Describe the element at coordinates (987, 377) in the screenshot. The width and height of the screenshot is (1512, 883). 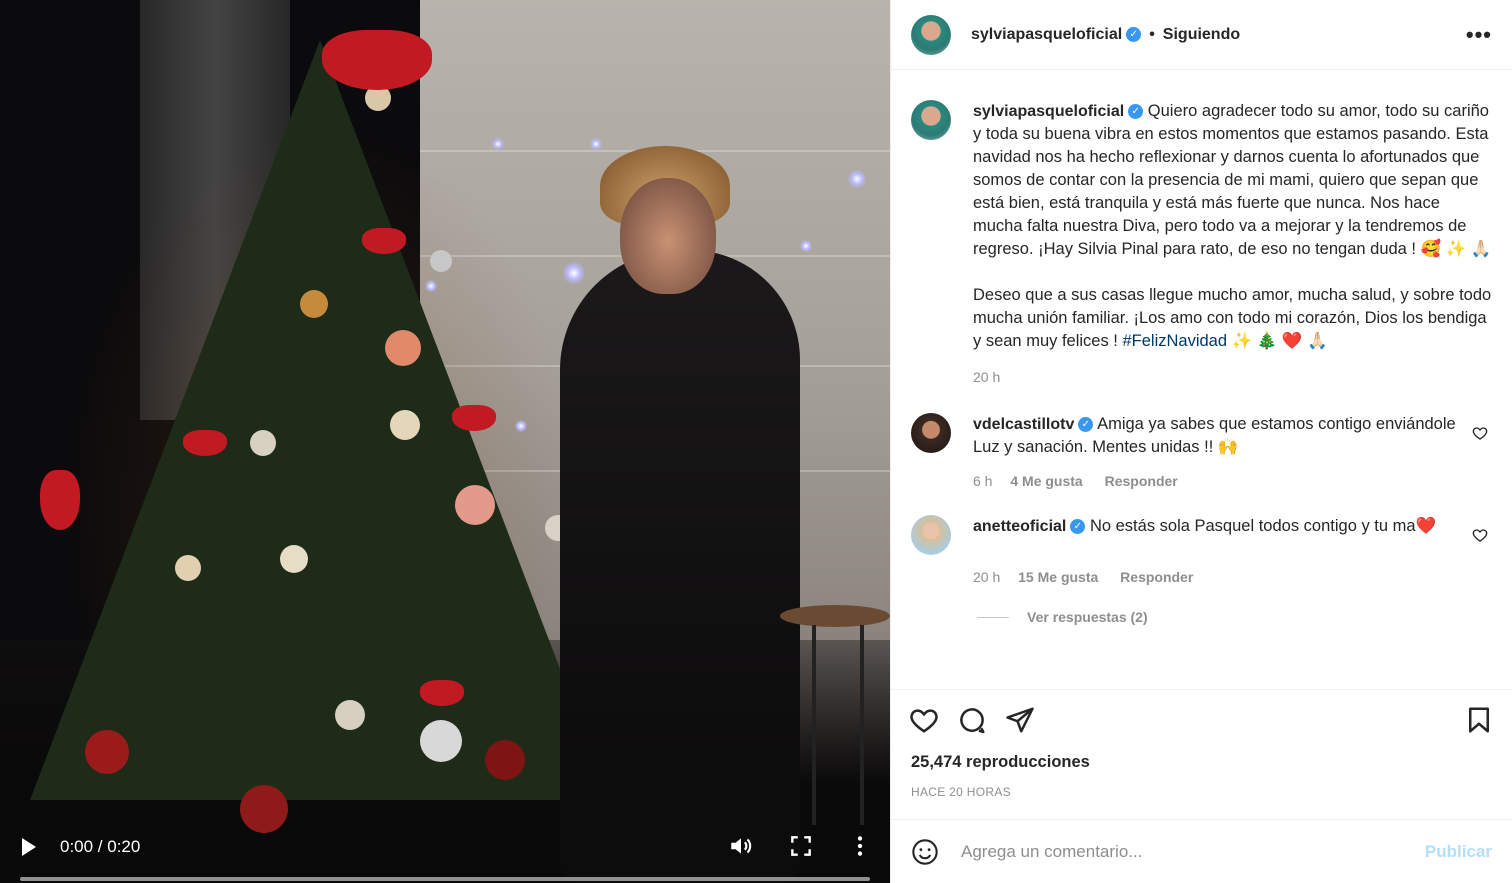
I see `caption-time: 20 h` at that location.